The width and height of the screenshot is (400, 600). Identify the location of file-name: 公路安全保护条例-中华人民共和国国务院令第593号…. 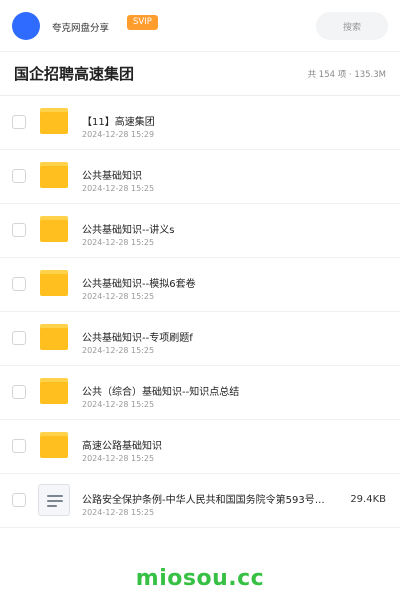
(203, 500).